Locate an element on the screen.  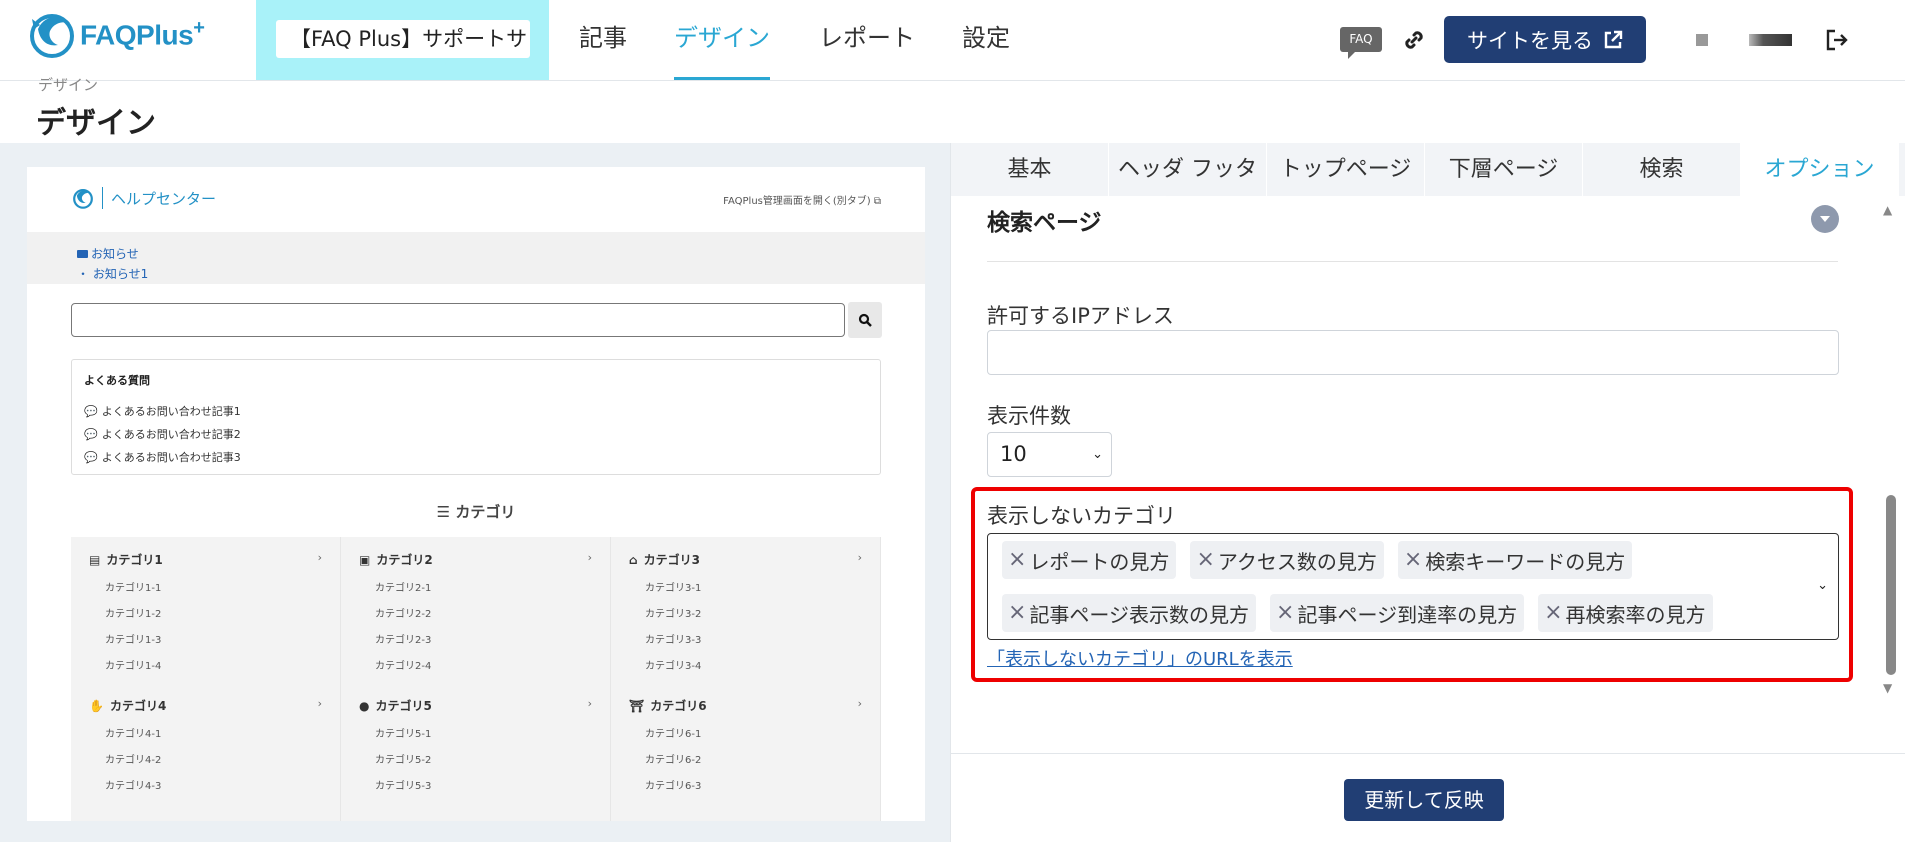
subcategory: カテゴリ5-1 is located at coordinates (403, 734).